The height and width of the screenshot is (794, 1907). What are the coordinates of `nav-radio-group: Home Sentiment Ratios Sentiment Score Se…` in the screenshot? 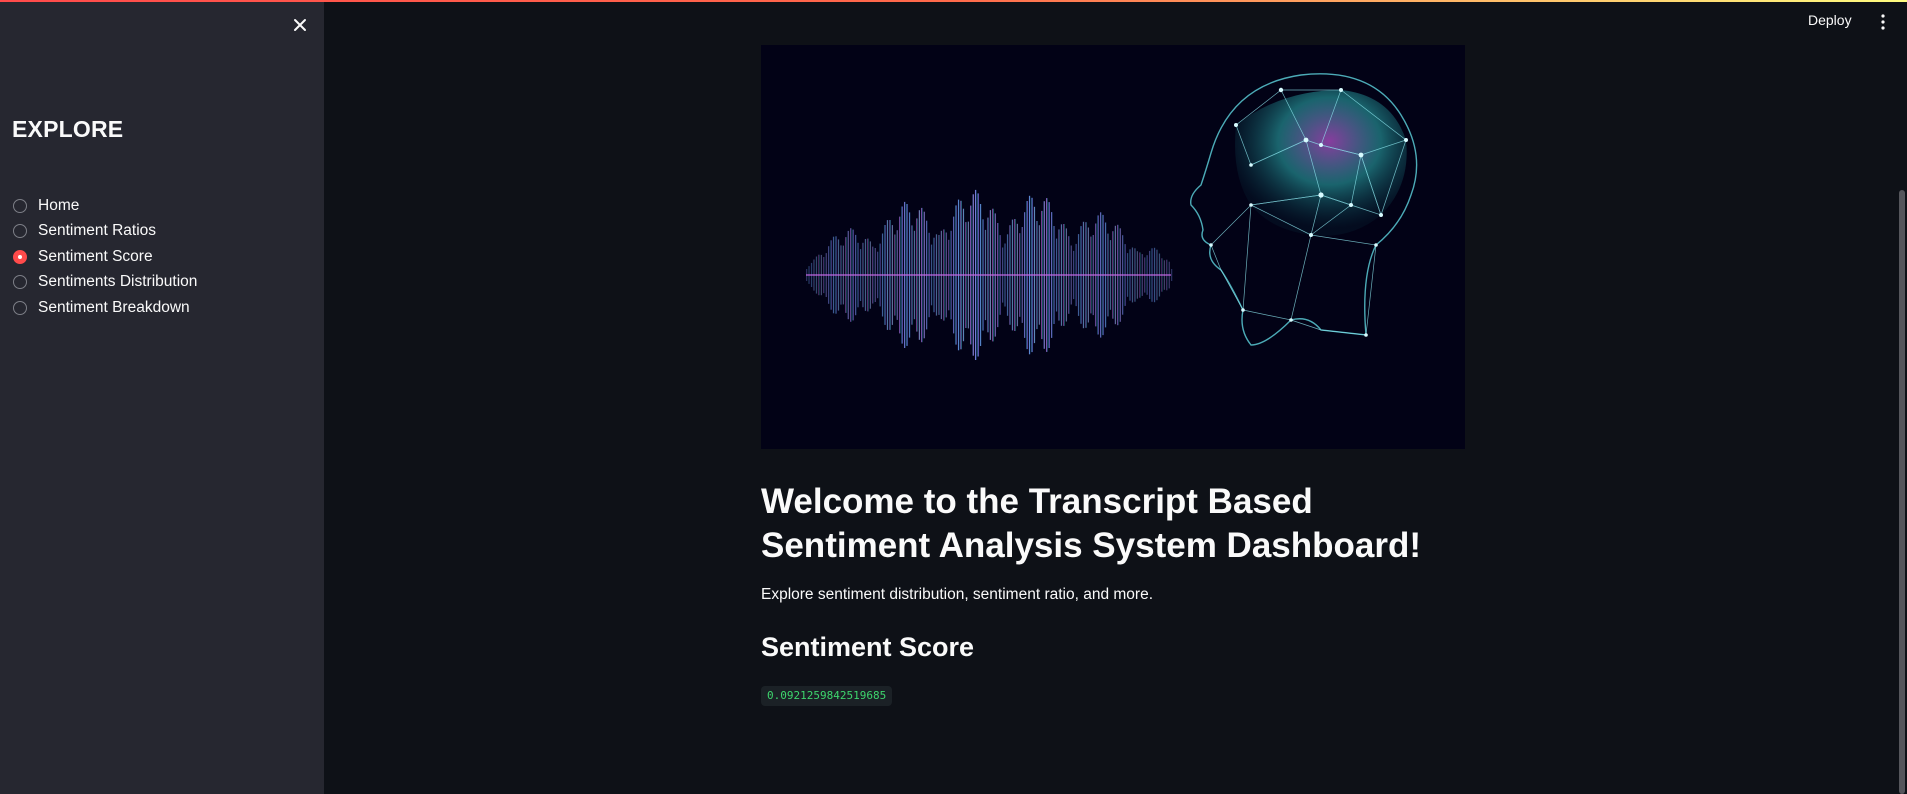 It's located at (105, 257).